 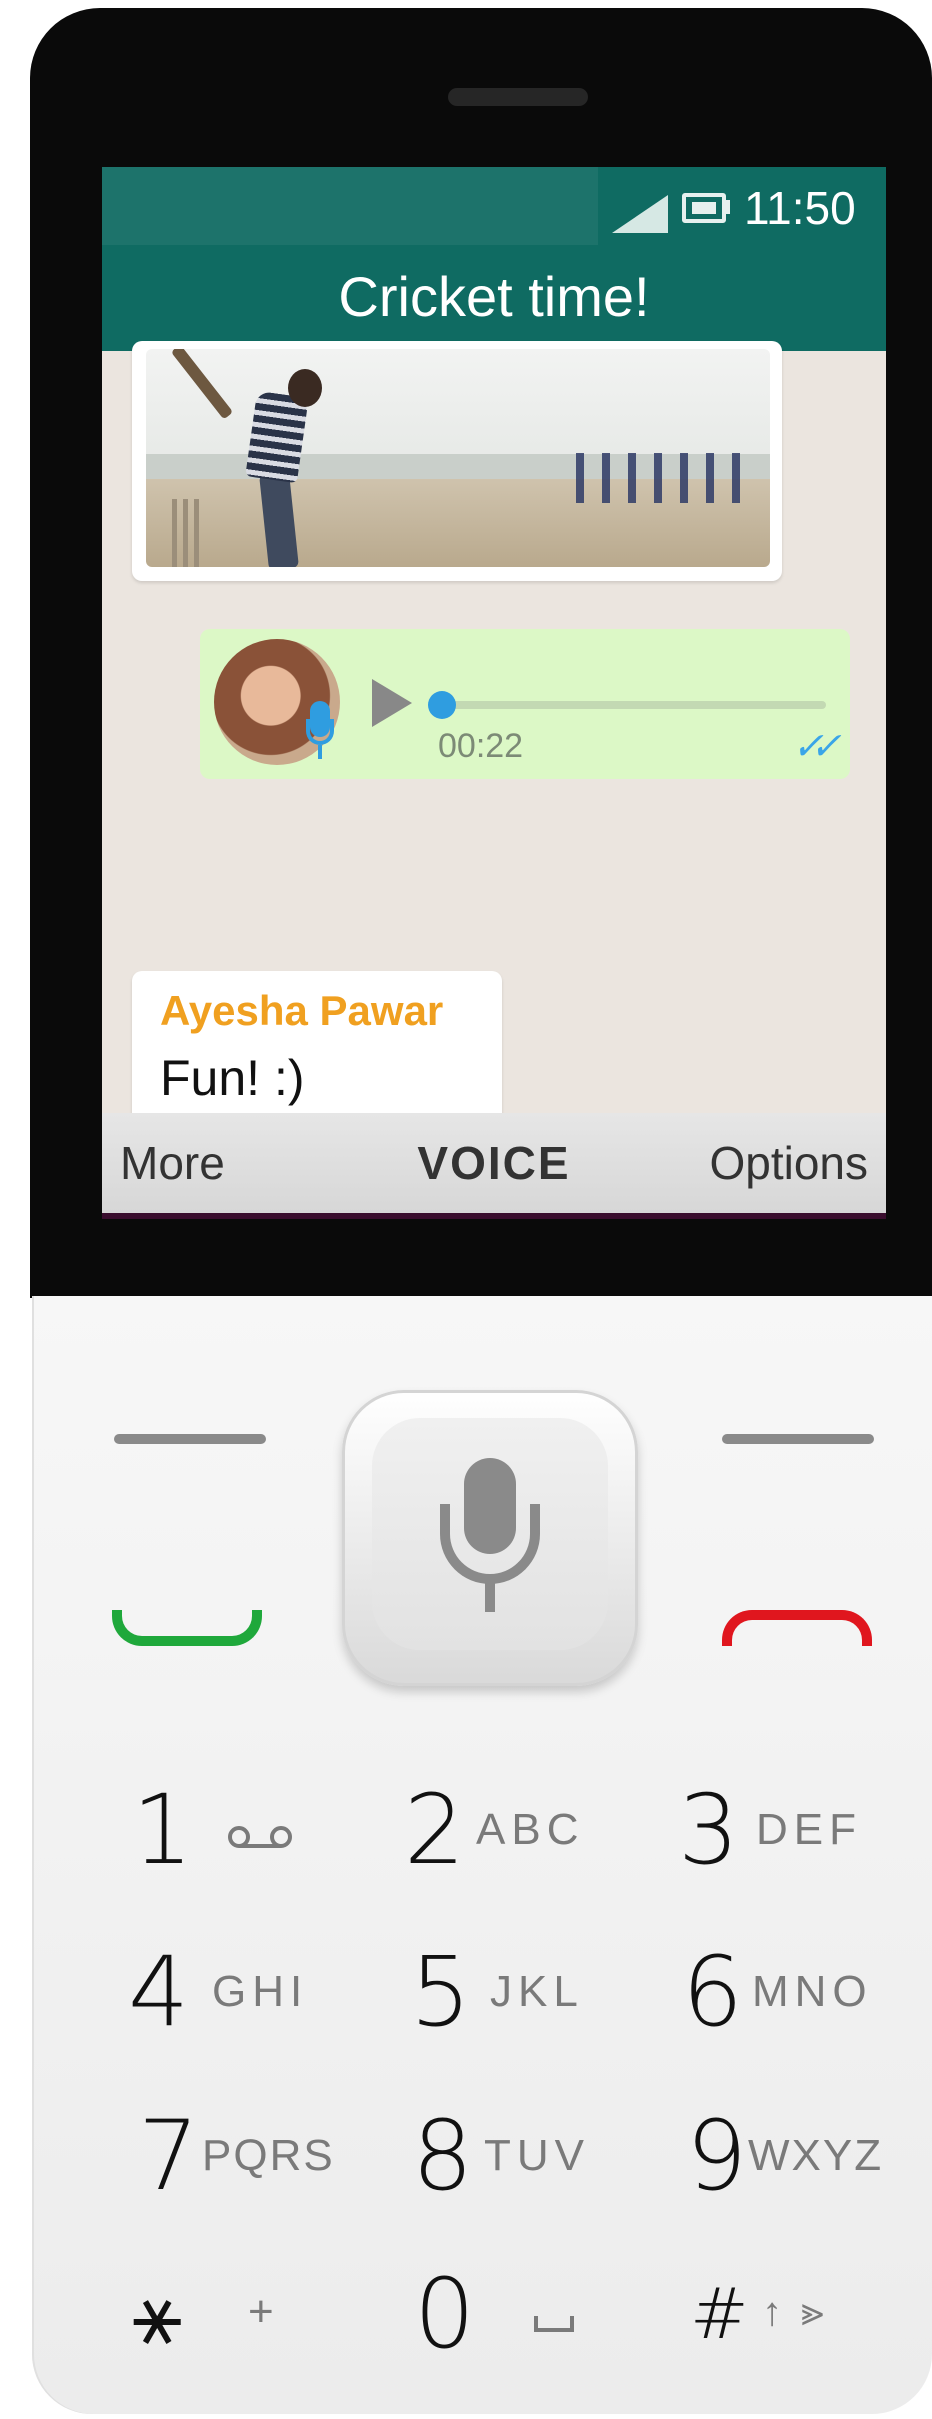 I want to click on key-4: 4 GHI, so click(x=243, y=1992).